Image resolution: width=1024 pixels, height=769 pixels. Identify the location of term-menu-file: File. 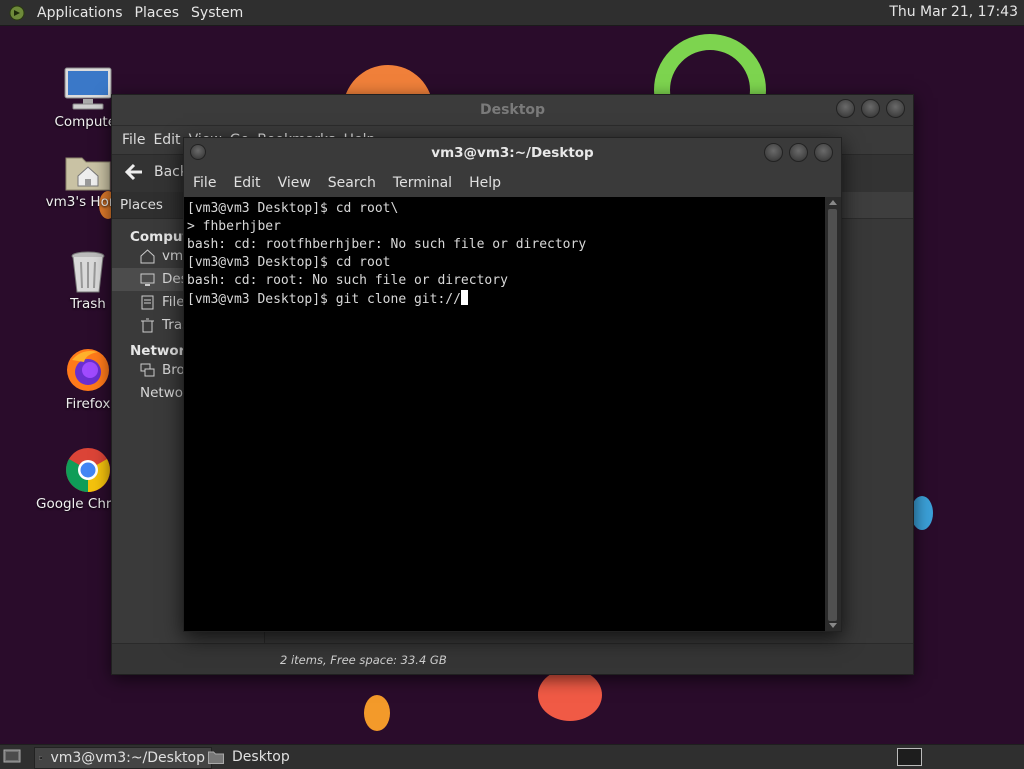
(204, 183).